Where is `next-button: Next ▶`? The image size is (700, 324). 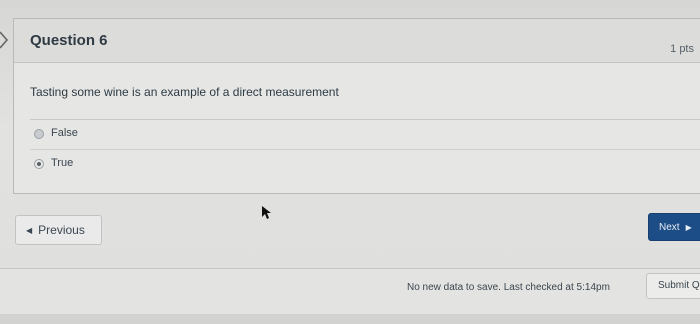
next-button: Next ▶ is located at coordinates (674, 227).